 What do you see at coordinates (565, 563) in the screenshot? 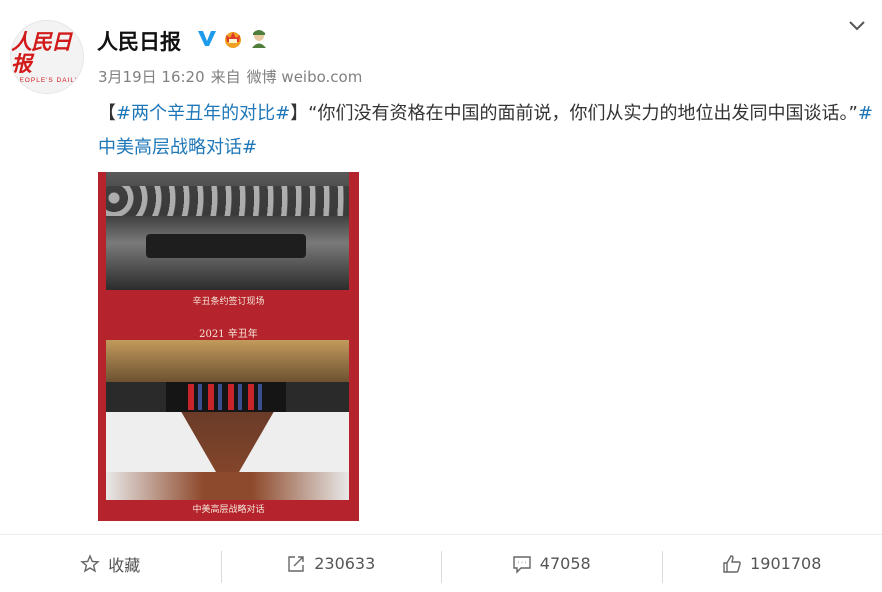
I see `comment-count: 47058` at bounding box center [565, 563].